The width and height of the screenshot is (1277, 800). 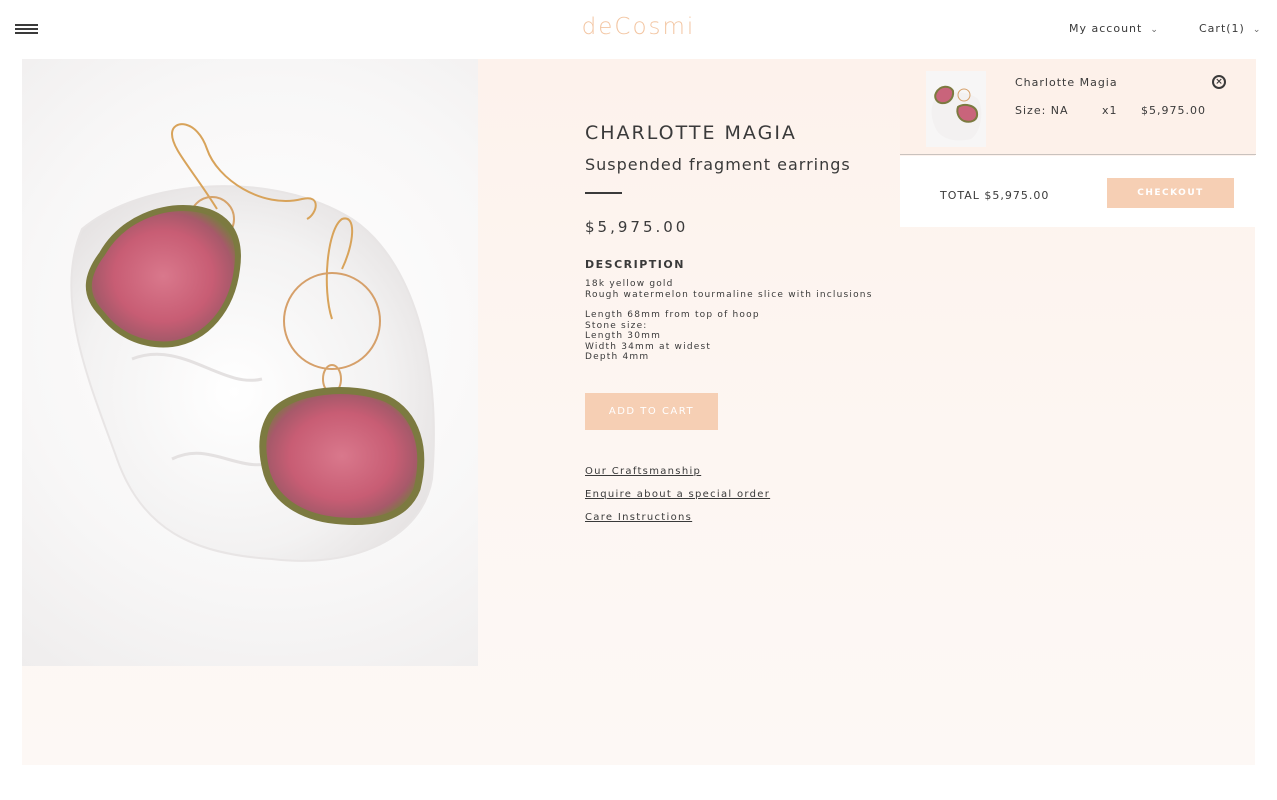 What do you see at coordinates (1222, 28) in the screenshot?
I see `cart-label: Cart(1)` at bounding box center [1222, 28].